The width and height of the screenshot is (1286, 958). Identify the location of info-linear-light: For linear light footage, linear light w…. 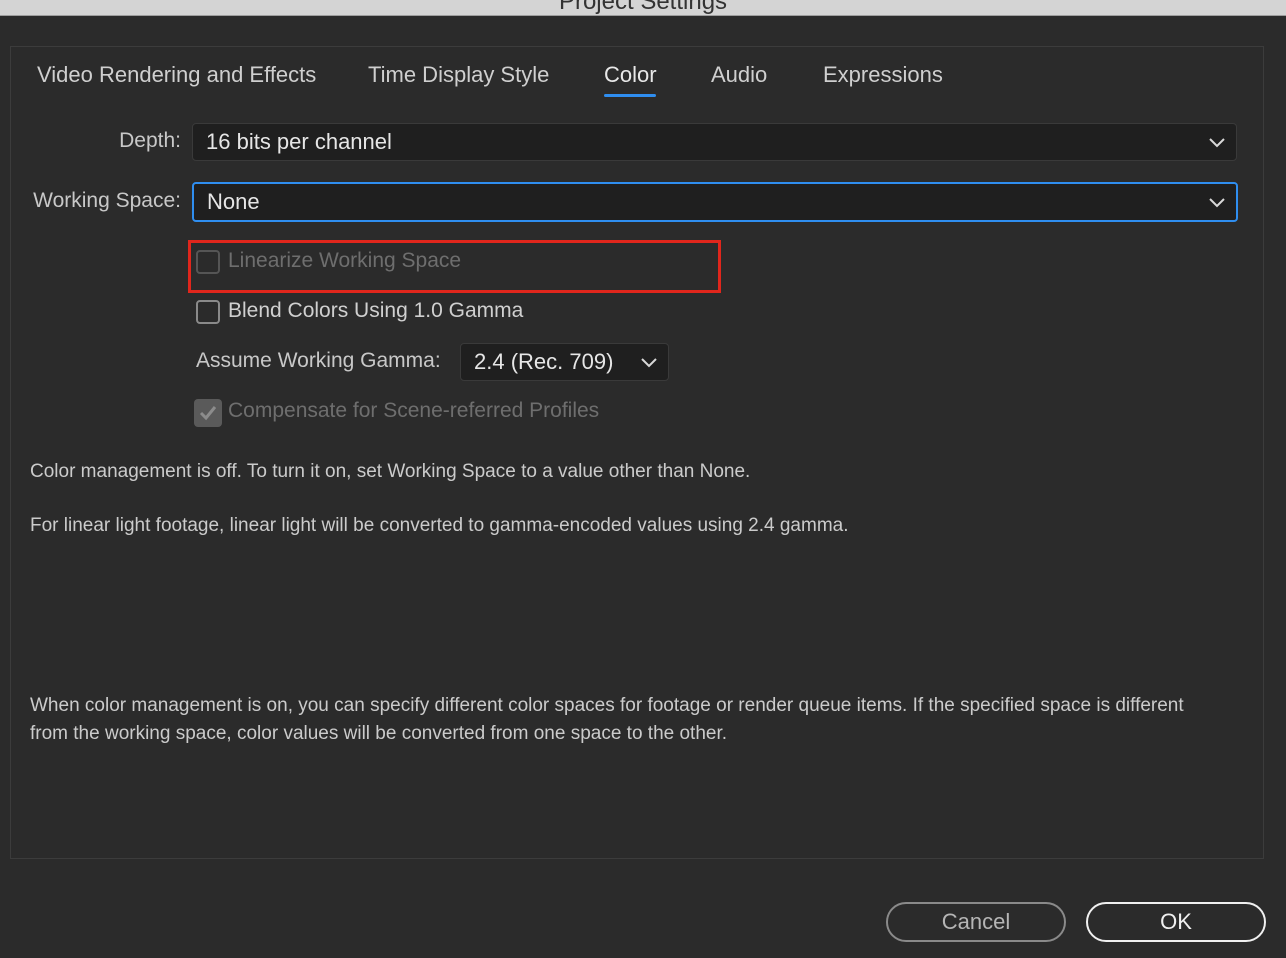
(439, 525).